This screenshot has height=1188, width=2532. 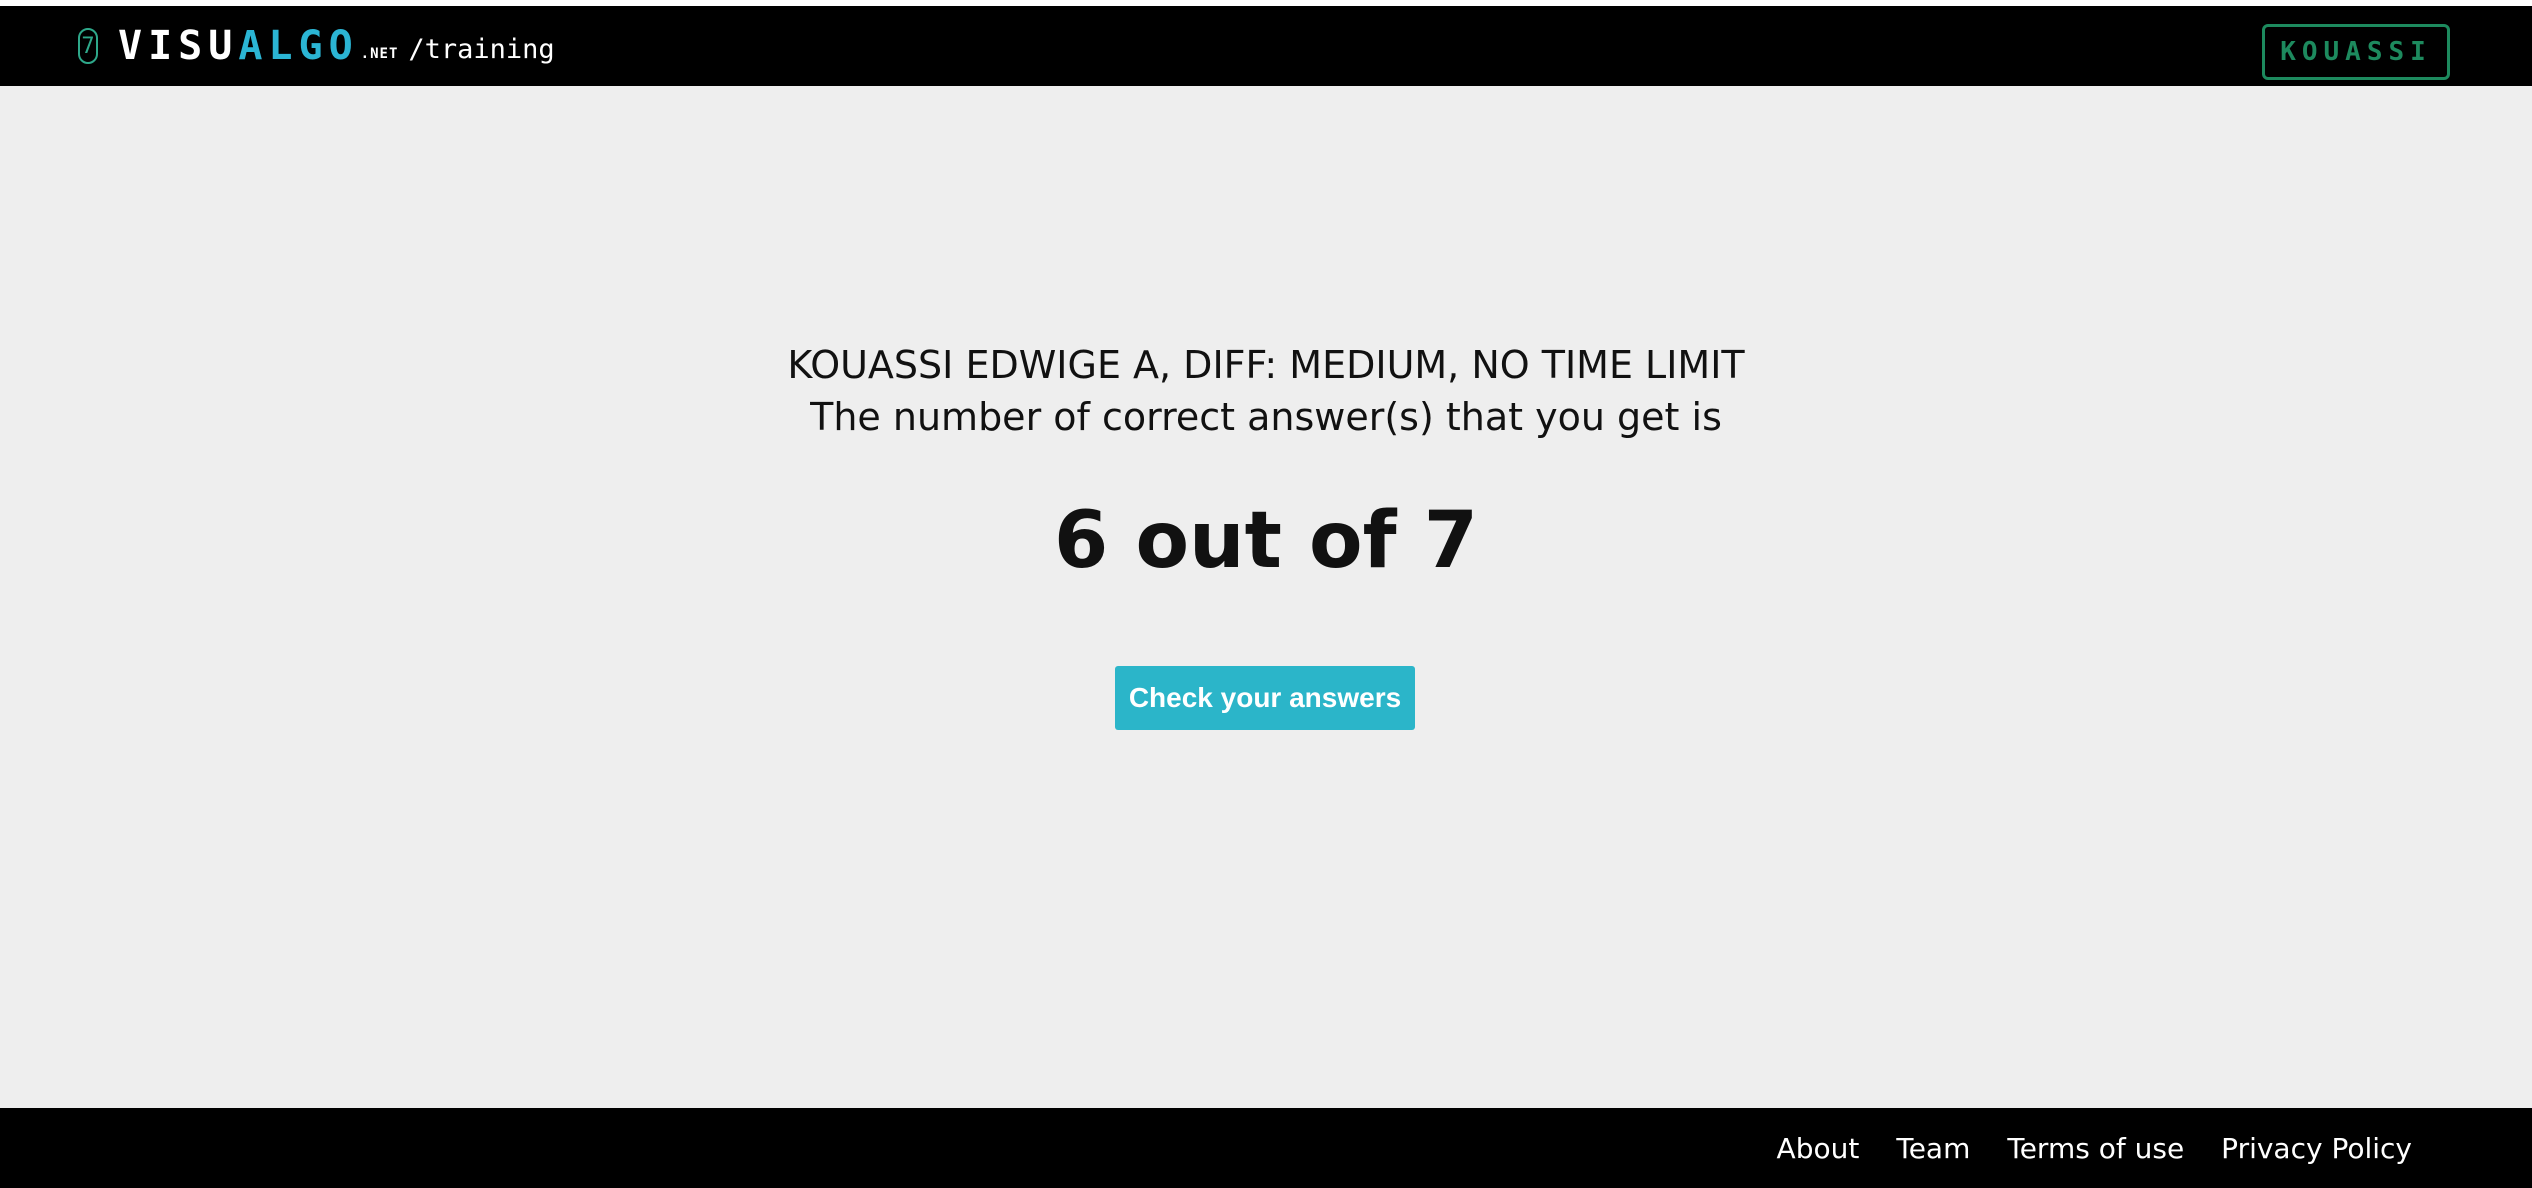 I want to click on footer-link-privacy: Privacy Policy, so click(x=2316, y=1148).